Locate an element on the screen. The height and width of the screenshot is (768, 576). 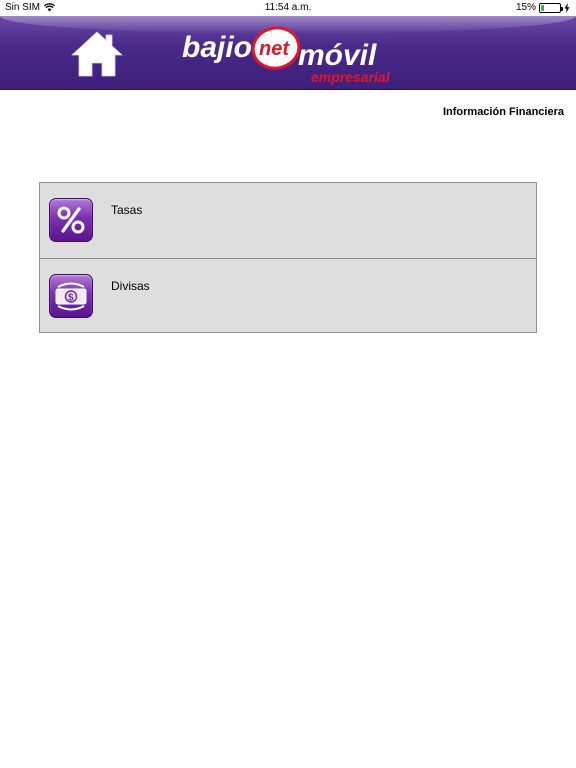
menu-item-divisas: $ Divisas is located at coordinates (288, 295).